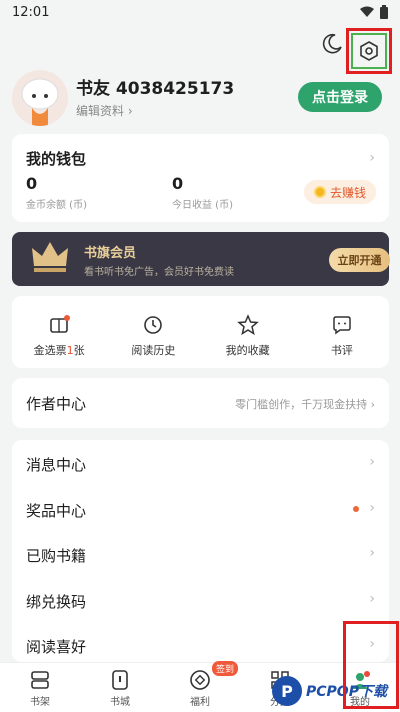 The height and width of the screenshot is (712, 400). I want to click on comment-icon, so click(342, 325).